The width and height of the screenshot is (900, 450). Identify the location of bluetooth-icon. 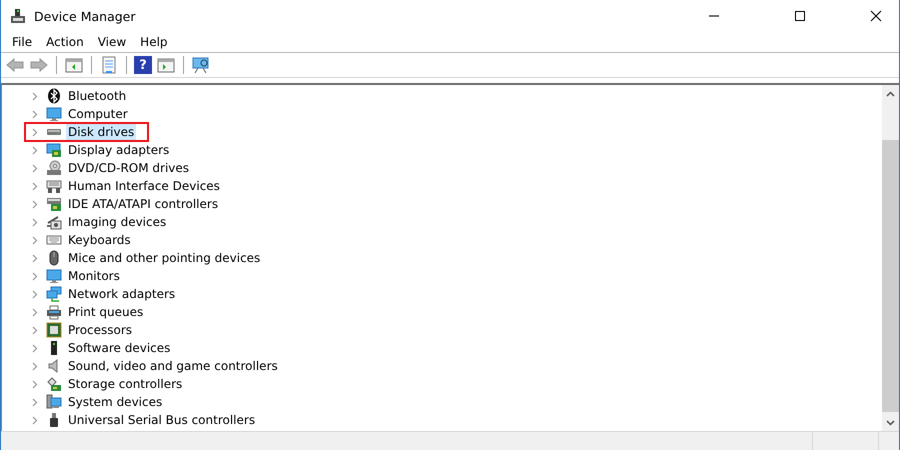
(54, 96).